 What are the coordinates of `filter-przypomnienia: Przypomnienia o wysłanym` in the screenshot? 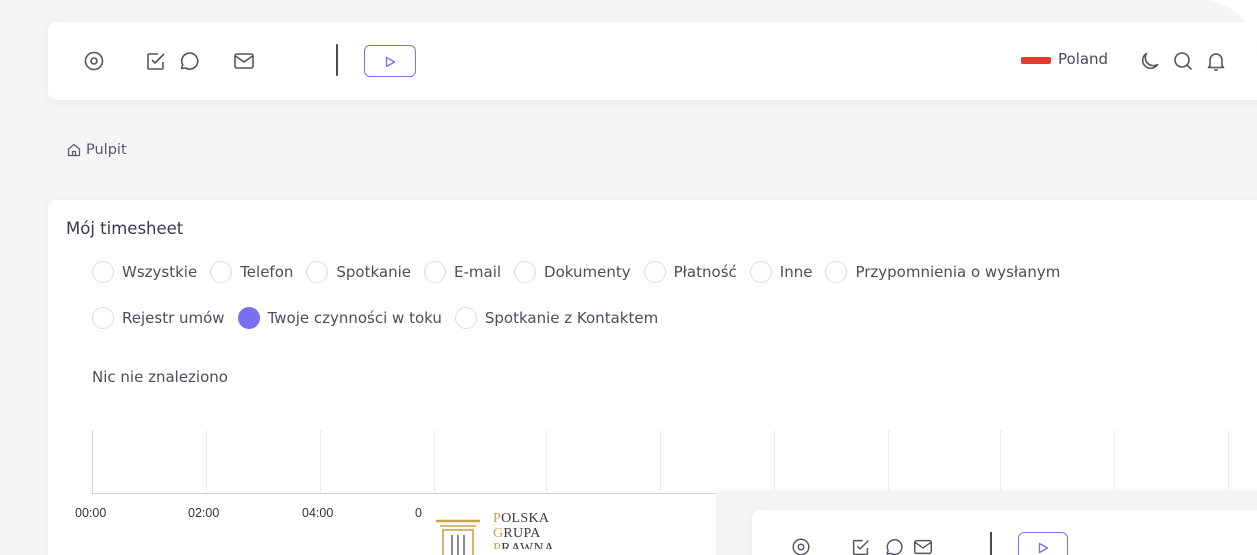 It's located at (942, 272).